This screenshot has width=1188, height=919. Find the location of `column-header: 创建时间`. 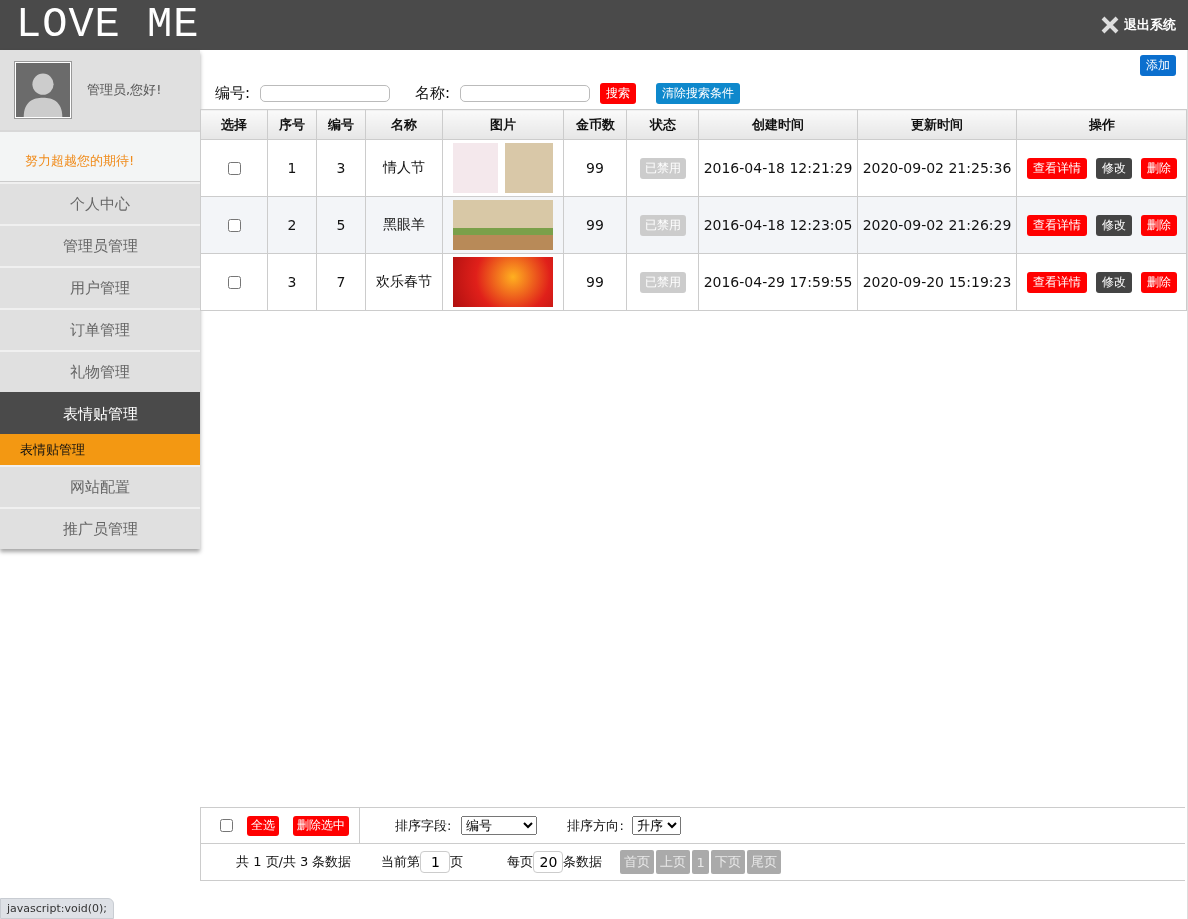

column-header: 创建时间 is located at coordinates (778, 124).